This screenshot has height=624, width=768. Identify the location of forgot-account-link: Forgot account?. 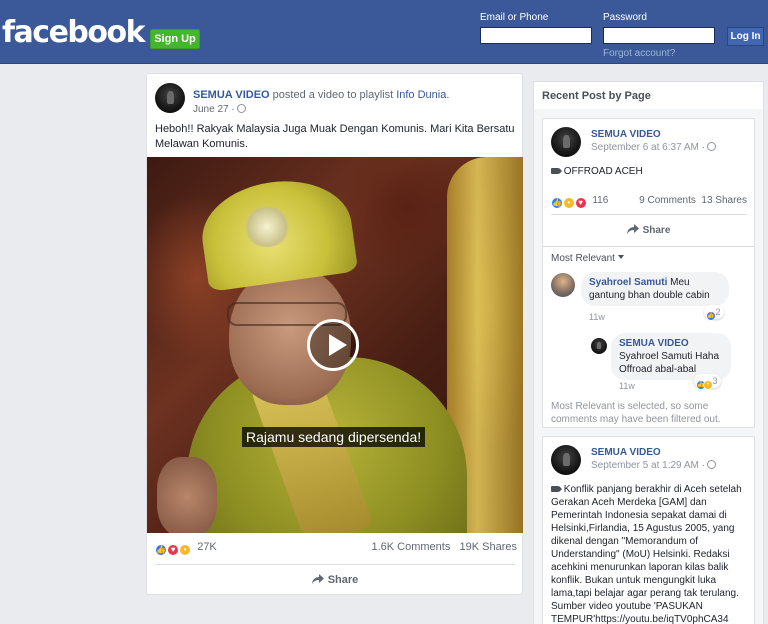
(639, 53).